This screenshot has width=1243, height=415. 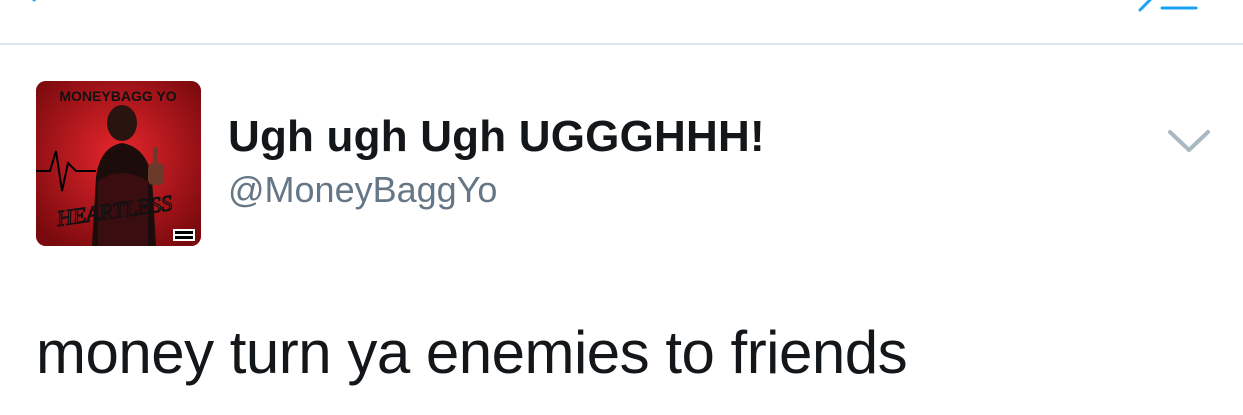 I want to click on avatar: MONEYBAGG YO HEARTLESS, so click(x=118, y=163).